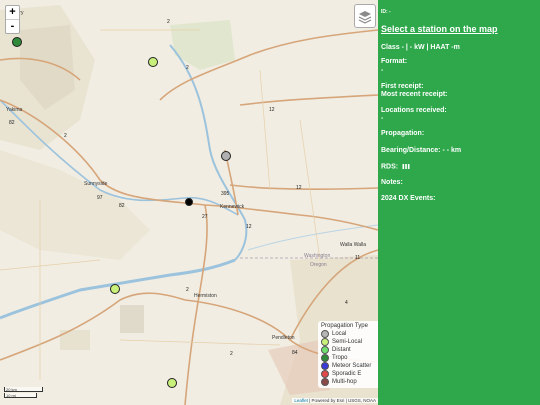 This screenshot has height=405, width=540. I want to click on format-label: Format:, so click(394, 61).